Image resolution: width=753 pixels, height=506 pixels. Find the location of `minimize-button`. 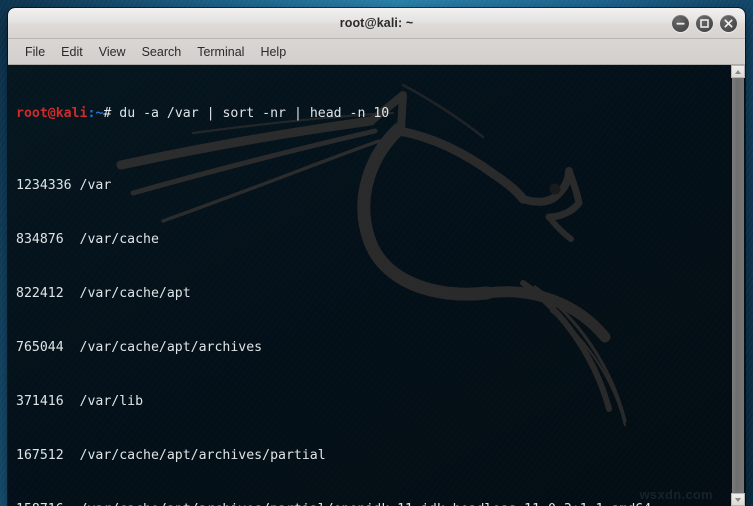

minimize-button is located at coordinates (680, 23).